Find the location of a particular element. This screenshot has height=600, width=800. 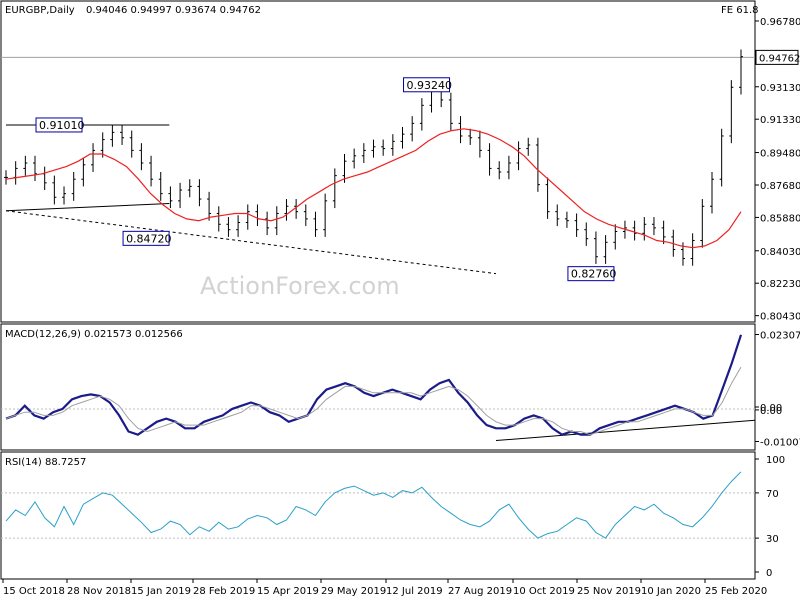

ohlc-label: 0.94046 0.94997 0.93674 0.94762 is located at coordinates (173, 10).